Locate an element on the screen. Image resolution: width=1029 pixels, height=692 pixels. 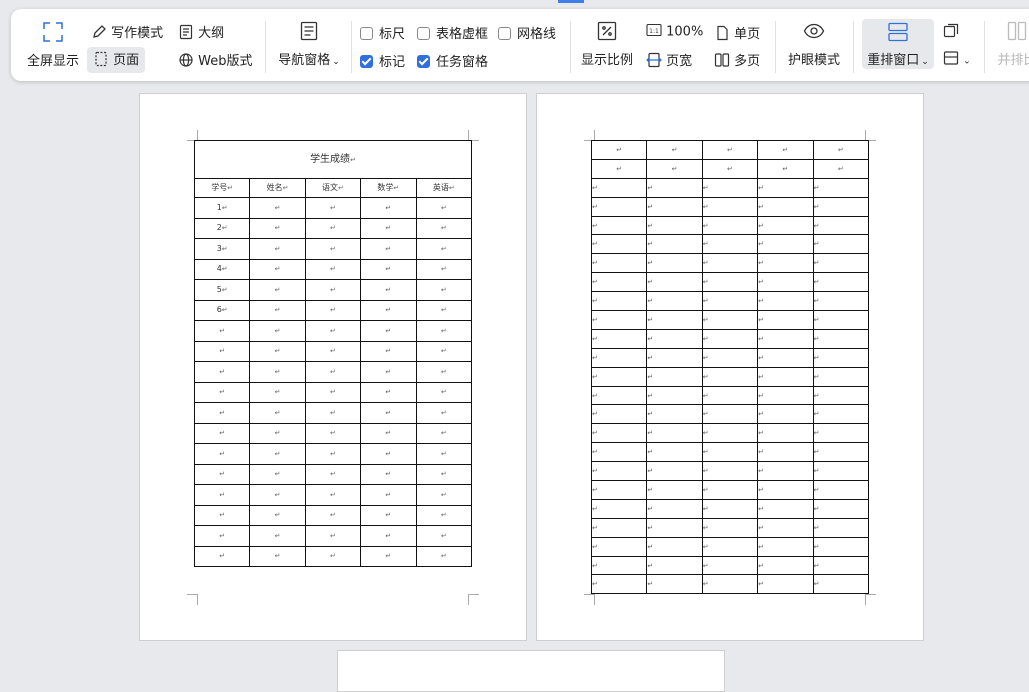
web-layout-button: Web版式 is located at coordinates (215, 61).